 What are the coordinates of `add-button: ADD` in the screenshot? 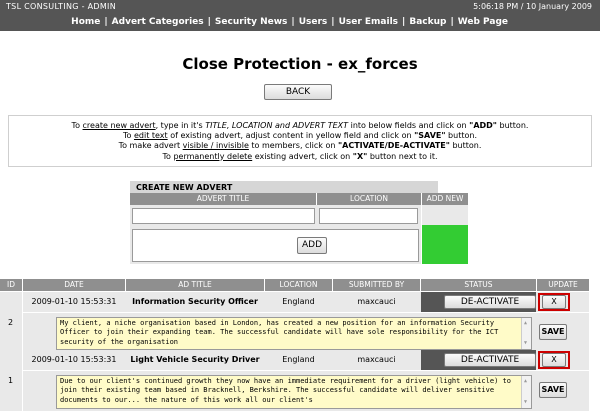 It's located at (312, 245).